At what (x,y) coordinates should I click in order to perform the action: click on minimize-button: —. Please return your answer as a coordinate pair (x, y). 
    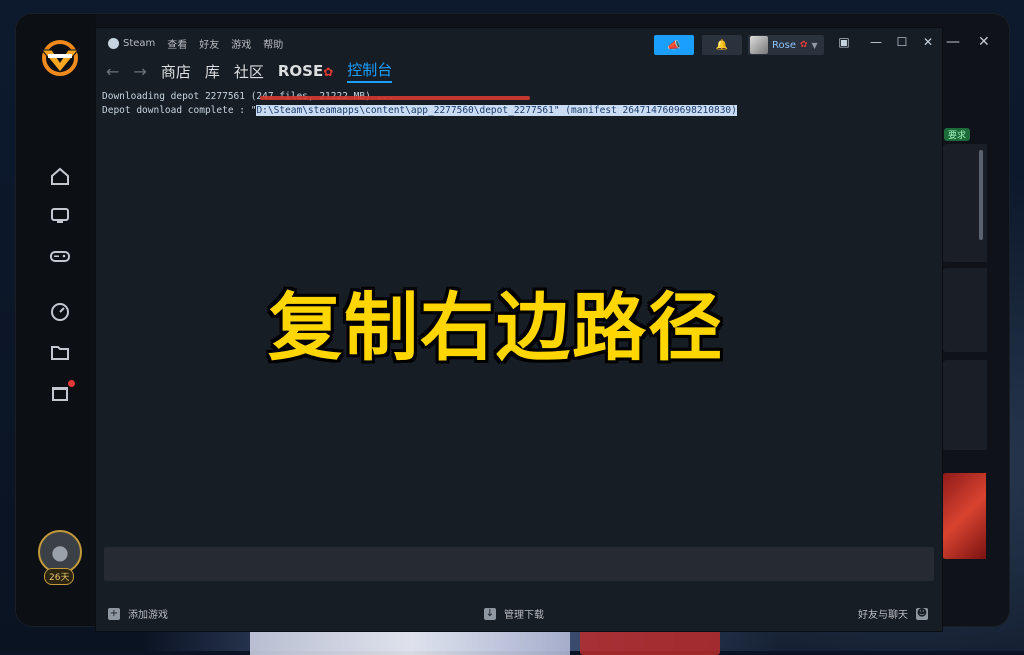
    Looking at the image, I should click on (876, 42).